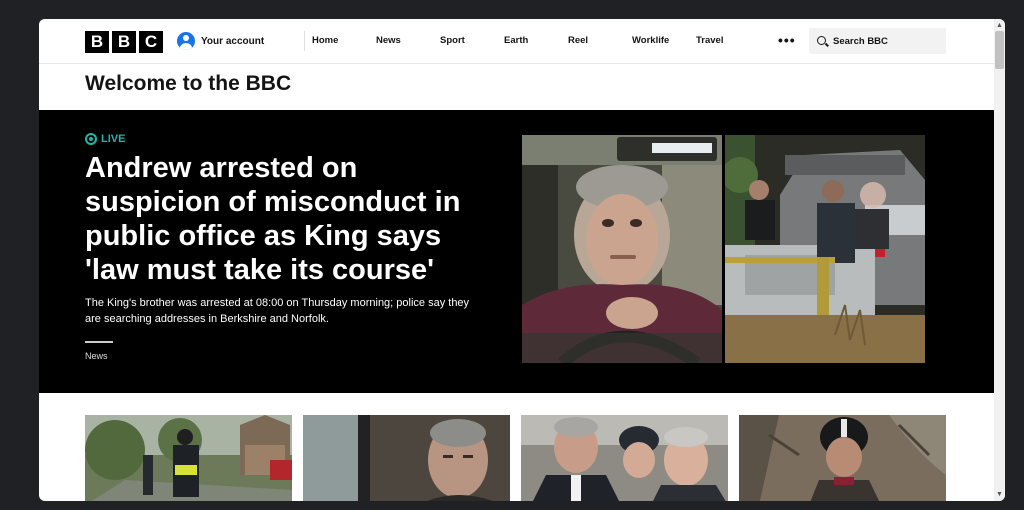  Describe the element at coordinates (787, 40) in the screenshot. I see `more-menu-icon: •••` at that location.